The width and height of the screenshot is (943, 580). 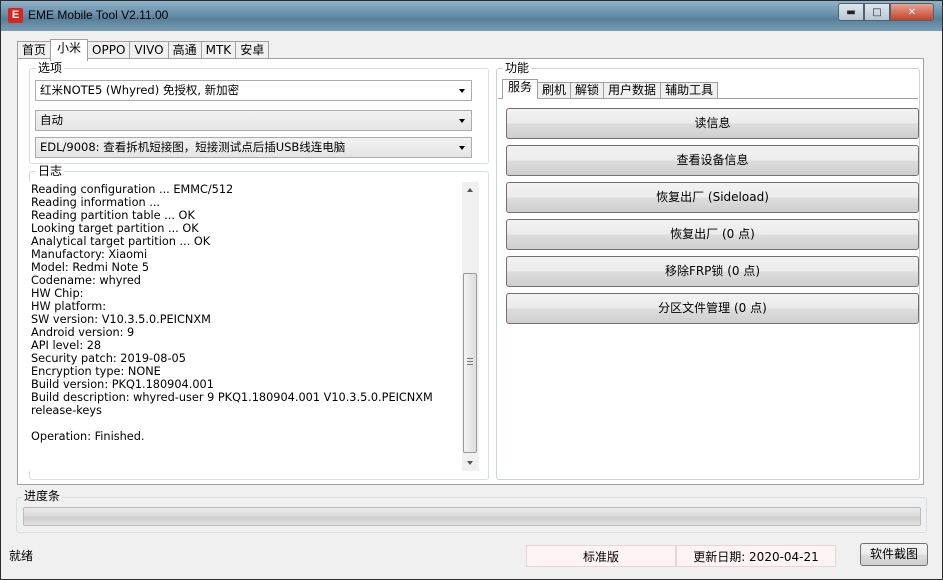 I want to click on status-bar: 就绪 标准版 更新日期: 2020-04-21 软件截图, so click(x=471, y=557).